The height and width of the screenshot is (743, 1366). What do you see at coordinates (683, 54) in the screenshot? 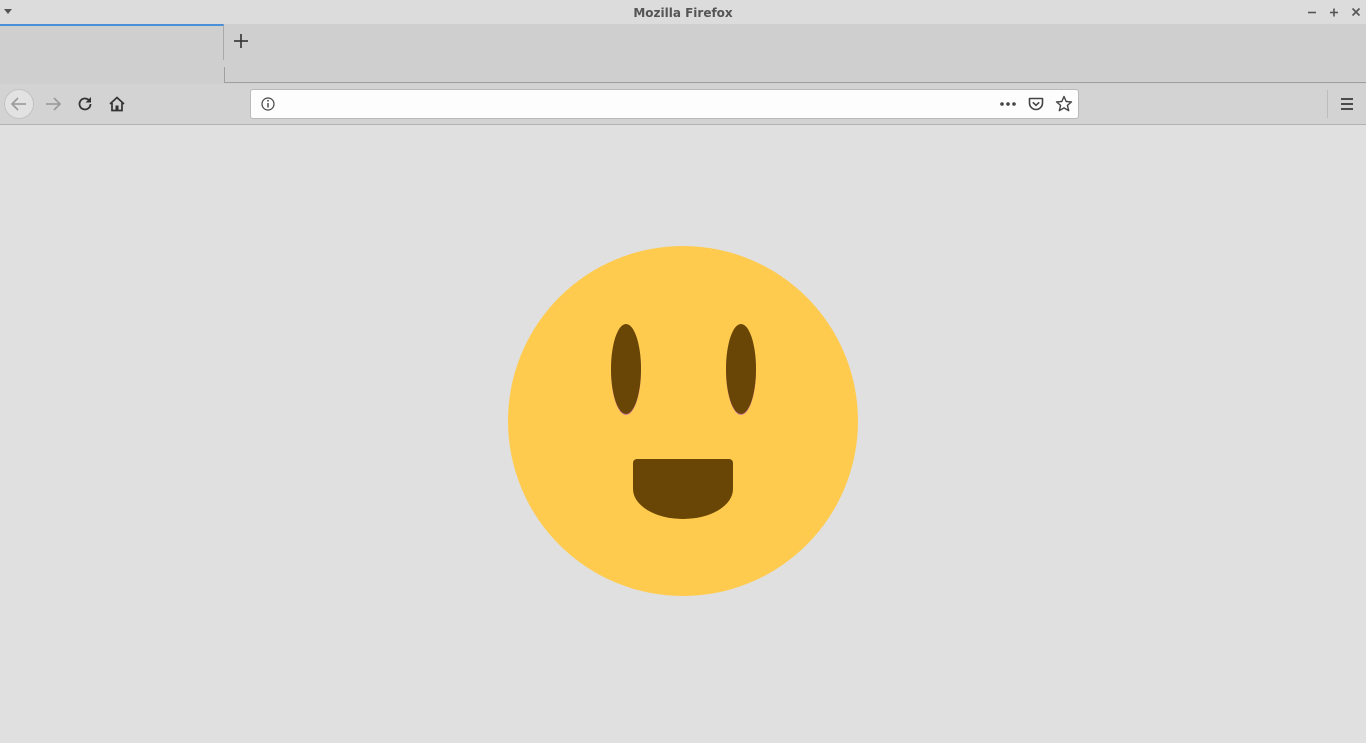
I see `tab-strip` at bounding box center [683, 54].